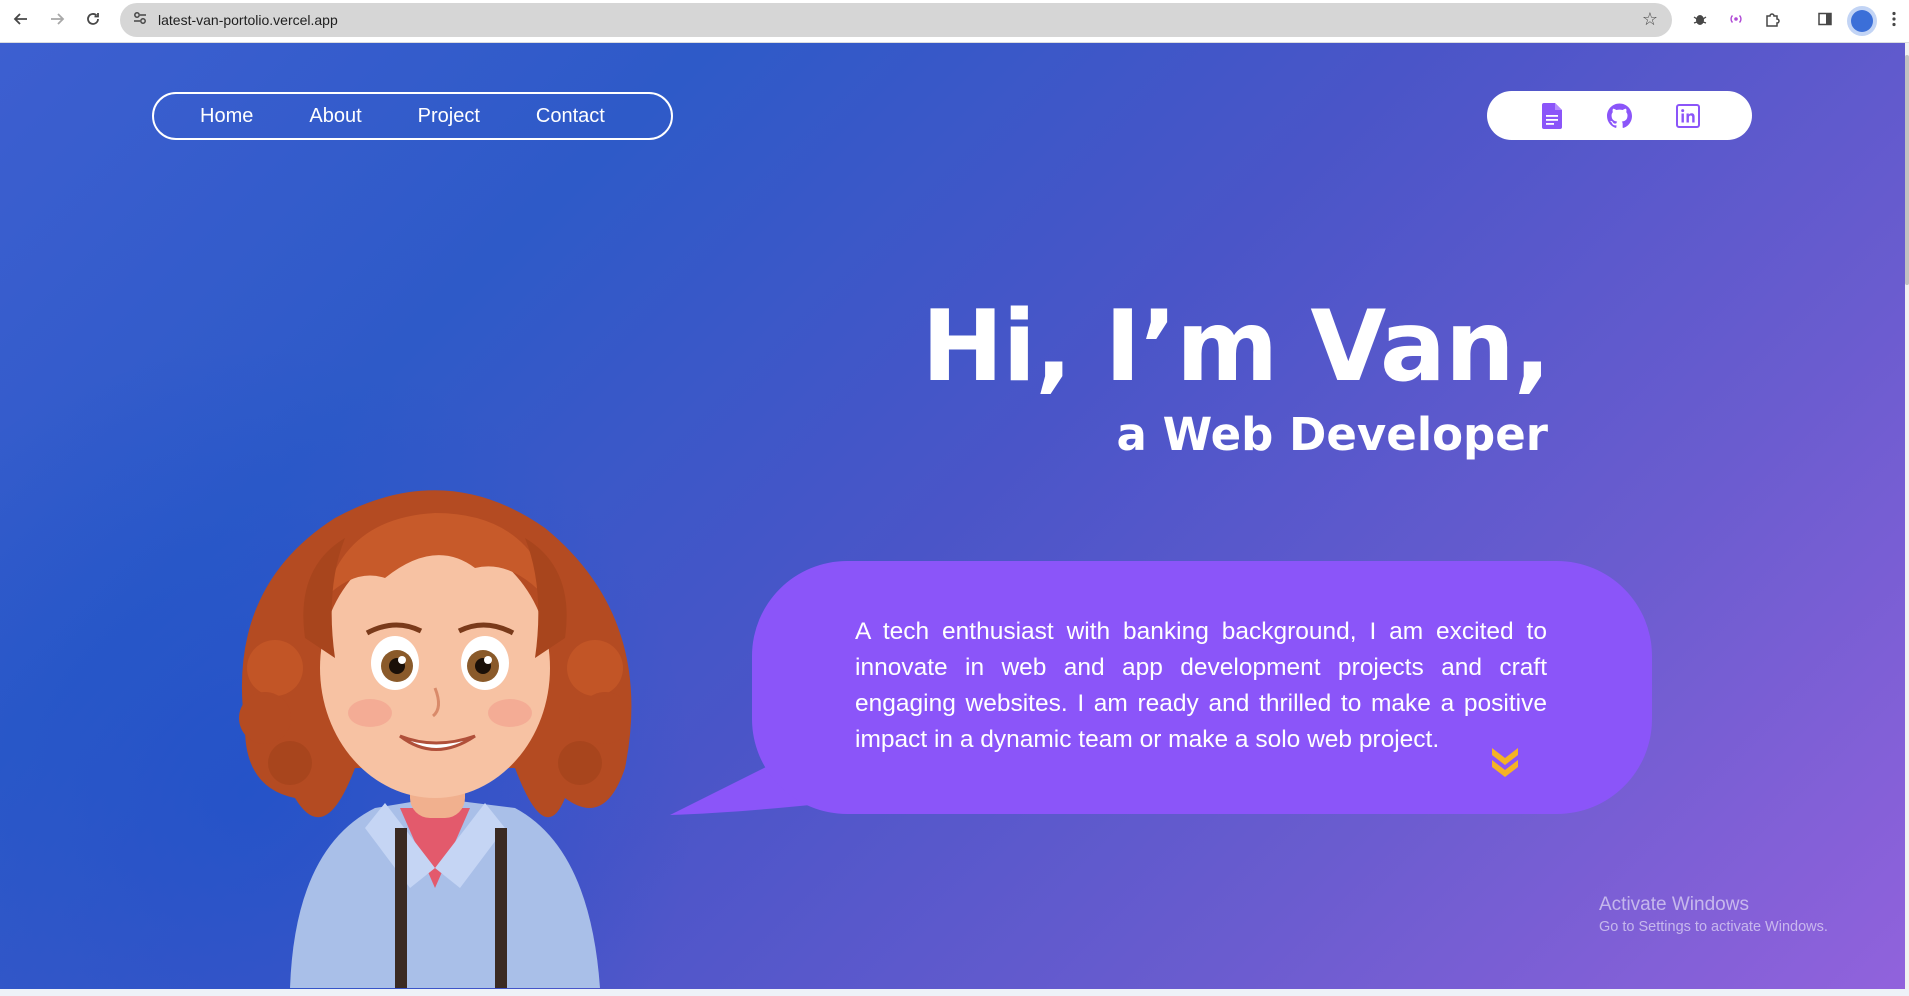 Image resolution: width=1909 pixels, height=996 pixels. Describe the element at coordinates (896, 20) in the screenshot. I see `address-bar: latest-van-portolio.vercel.app ☆` at that location.